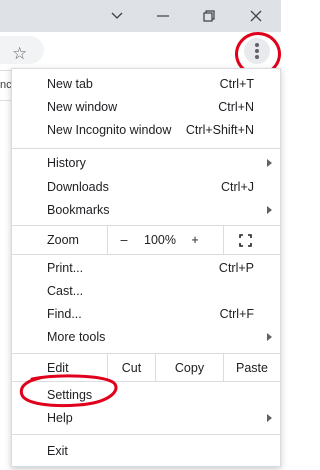 The height and width of the screenshot is (470, 320). I want to click on menu-item-shortcut: Ctrl+N, so click(236, 107).